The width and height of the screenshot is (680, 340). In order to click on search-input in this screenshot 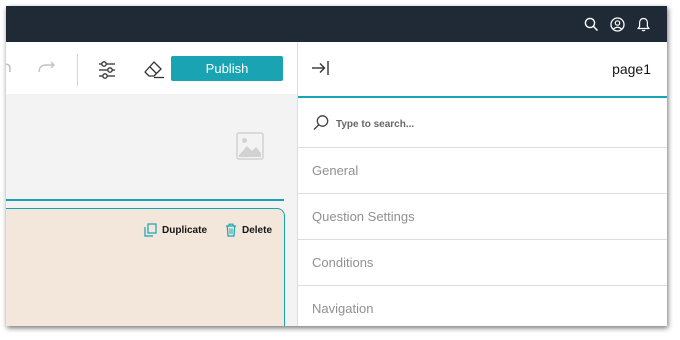, I will do `click(486, 124)`.